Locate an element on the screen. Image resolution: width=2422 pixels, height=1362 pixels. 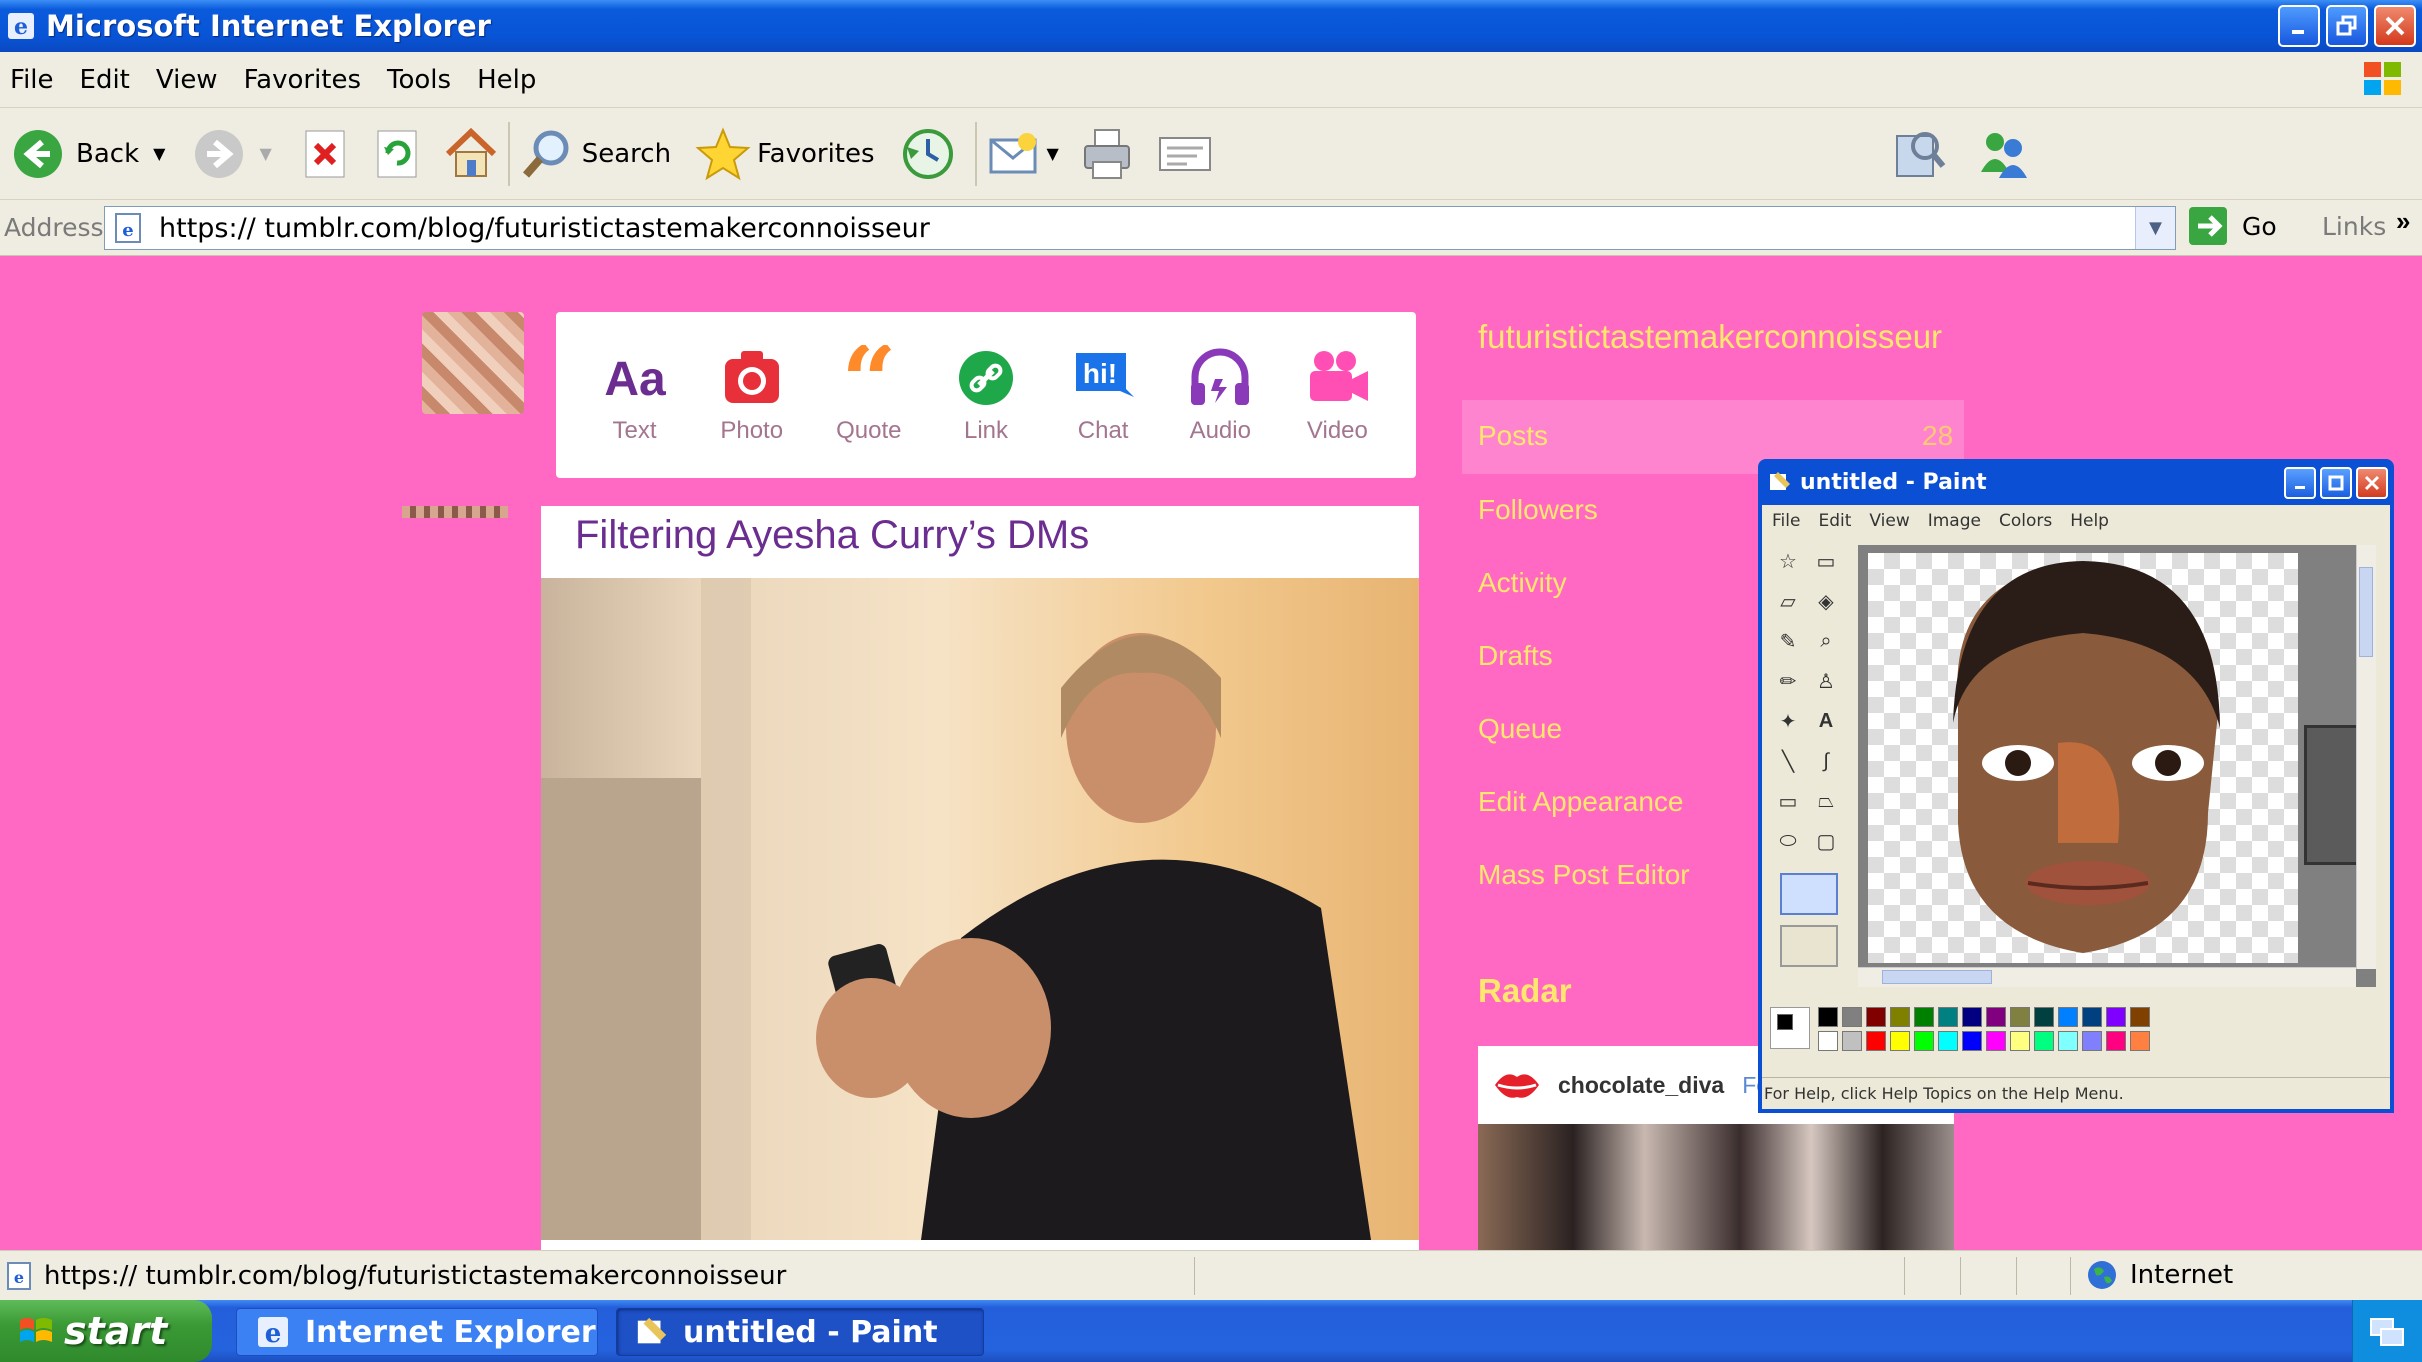
menu-edit: Edit is located at coordinates (105, 80).